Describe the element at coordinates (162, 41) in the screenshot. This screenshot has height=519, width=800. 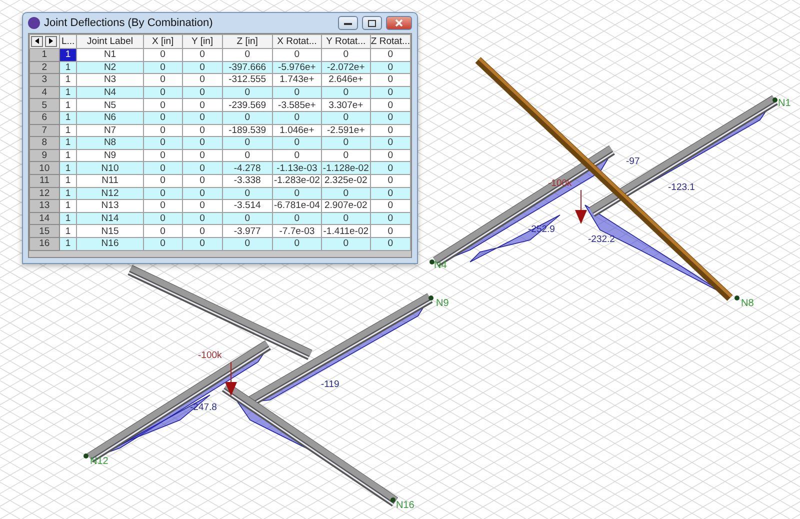
I see `column-header: X [in]` at that location.